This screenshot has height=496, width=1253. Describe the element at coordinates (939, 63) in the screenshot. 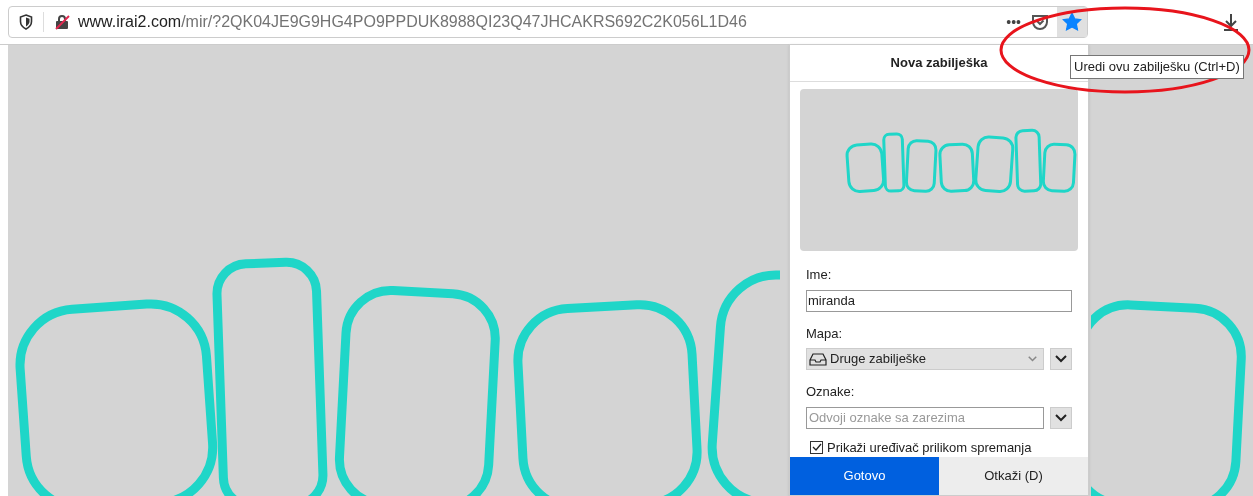

I see `panel-title: Nova zabilješka` at that location.